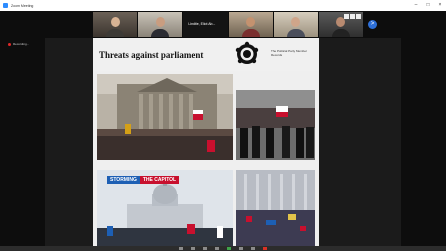  Describe the element at coordinates (265, 248) in the screenshot. I see `leave-button` at that location.